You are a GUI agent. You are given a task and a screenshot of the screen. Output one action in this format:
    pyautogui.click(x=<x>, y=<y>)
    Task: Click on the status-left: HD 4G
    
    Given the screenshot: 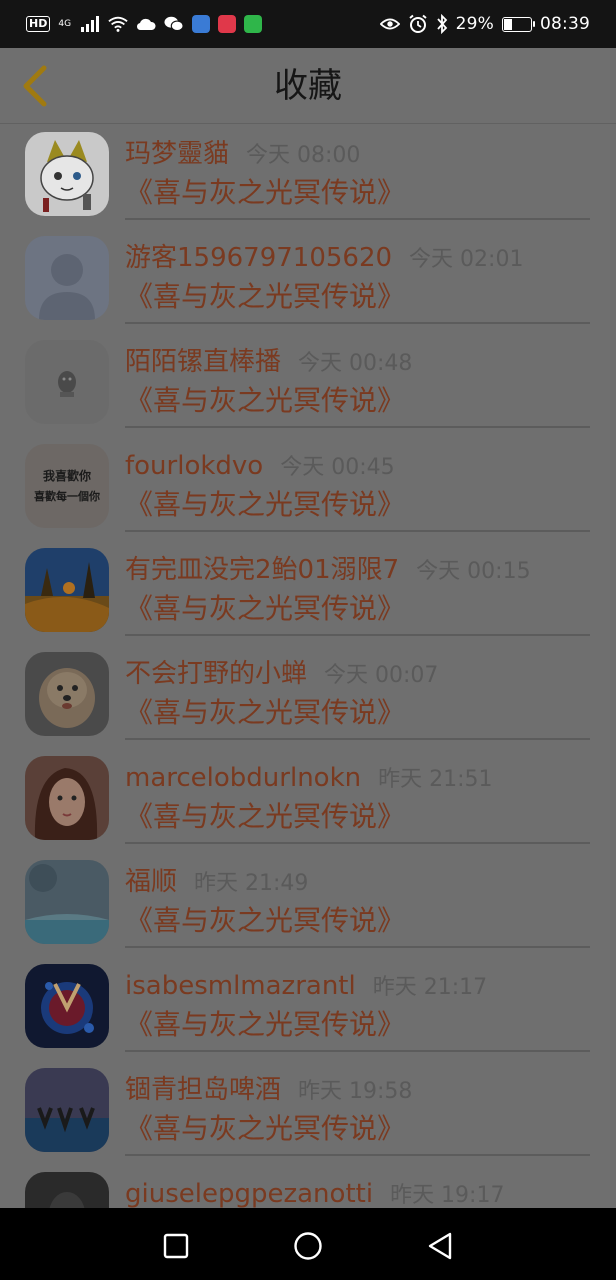 What is the action you would take?
    pyautogui.click(x=144, y=24)
    